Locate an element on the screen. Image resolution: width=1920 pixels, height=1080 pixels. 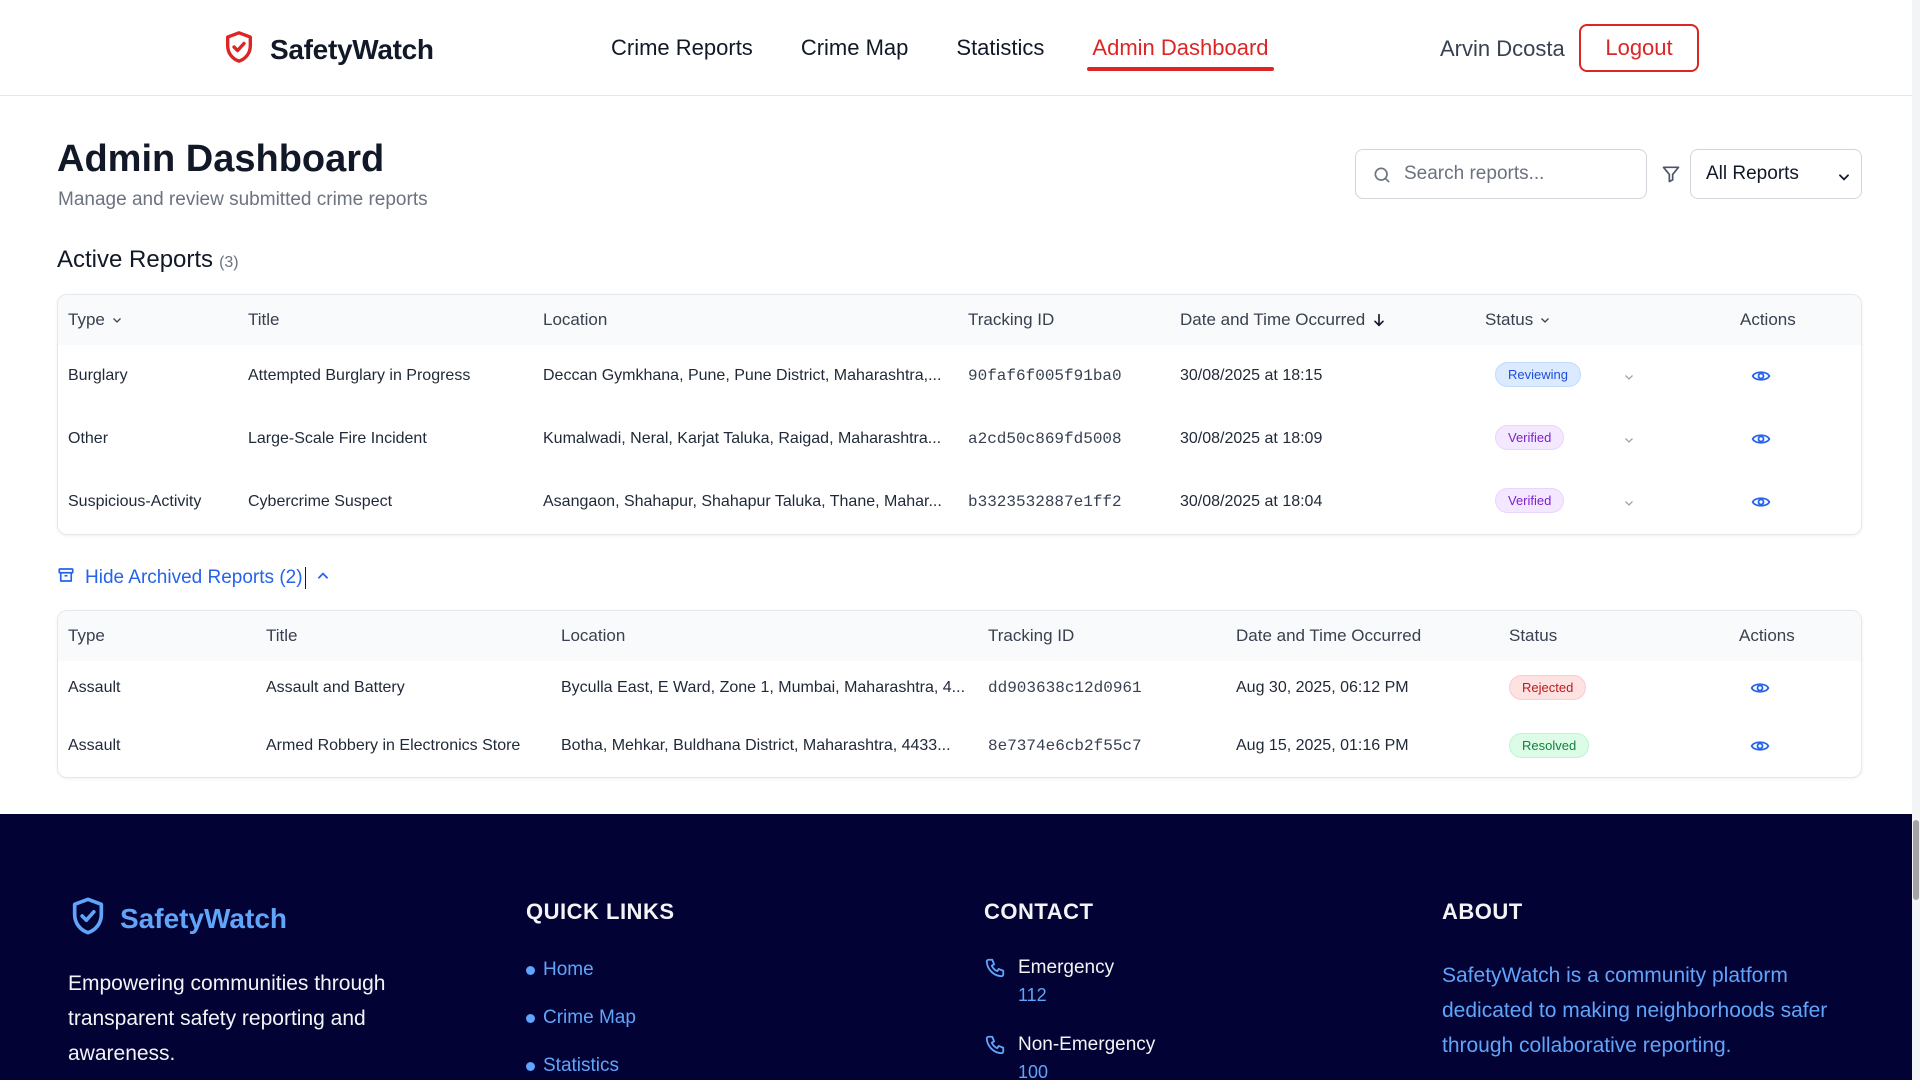
status-badge: Reviewing is located at coordinates (1538, 374).